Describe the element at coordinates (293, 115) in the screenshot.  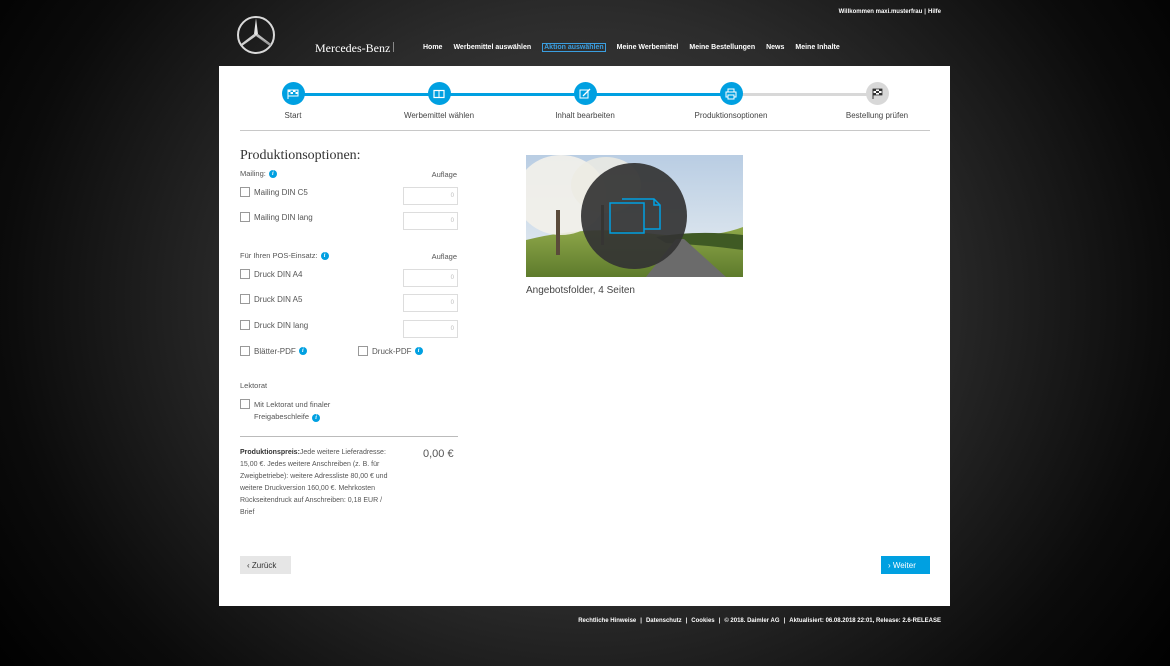
I see `step-label: Start` at that location.